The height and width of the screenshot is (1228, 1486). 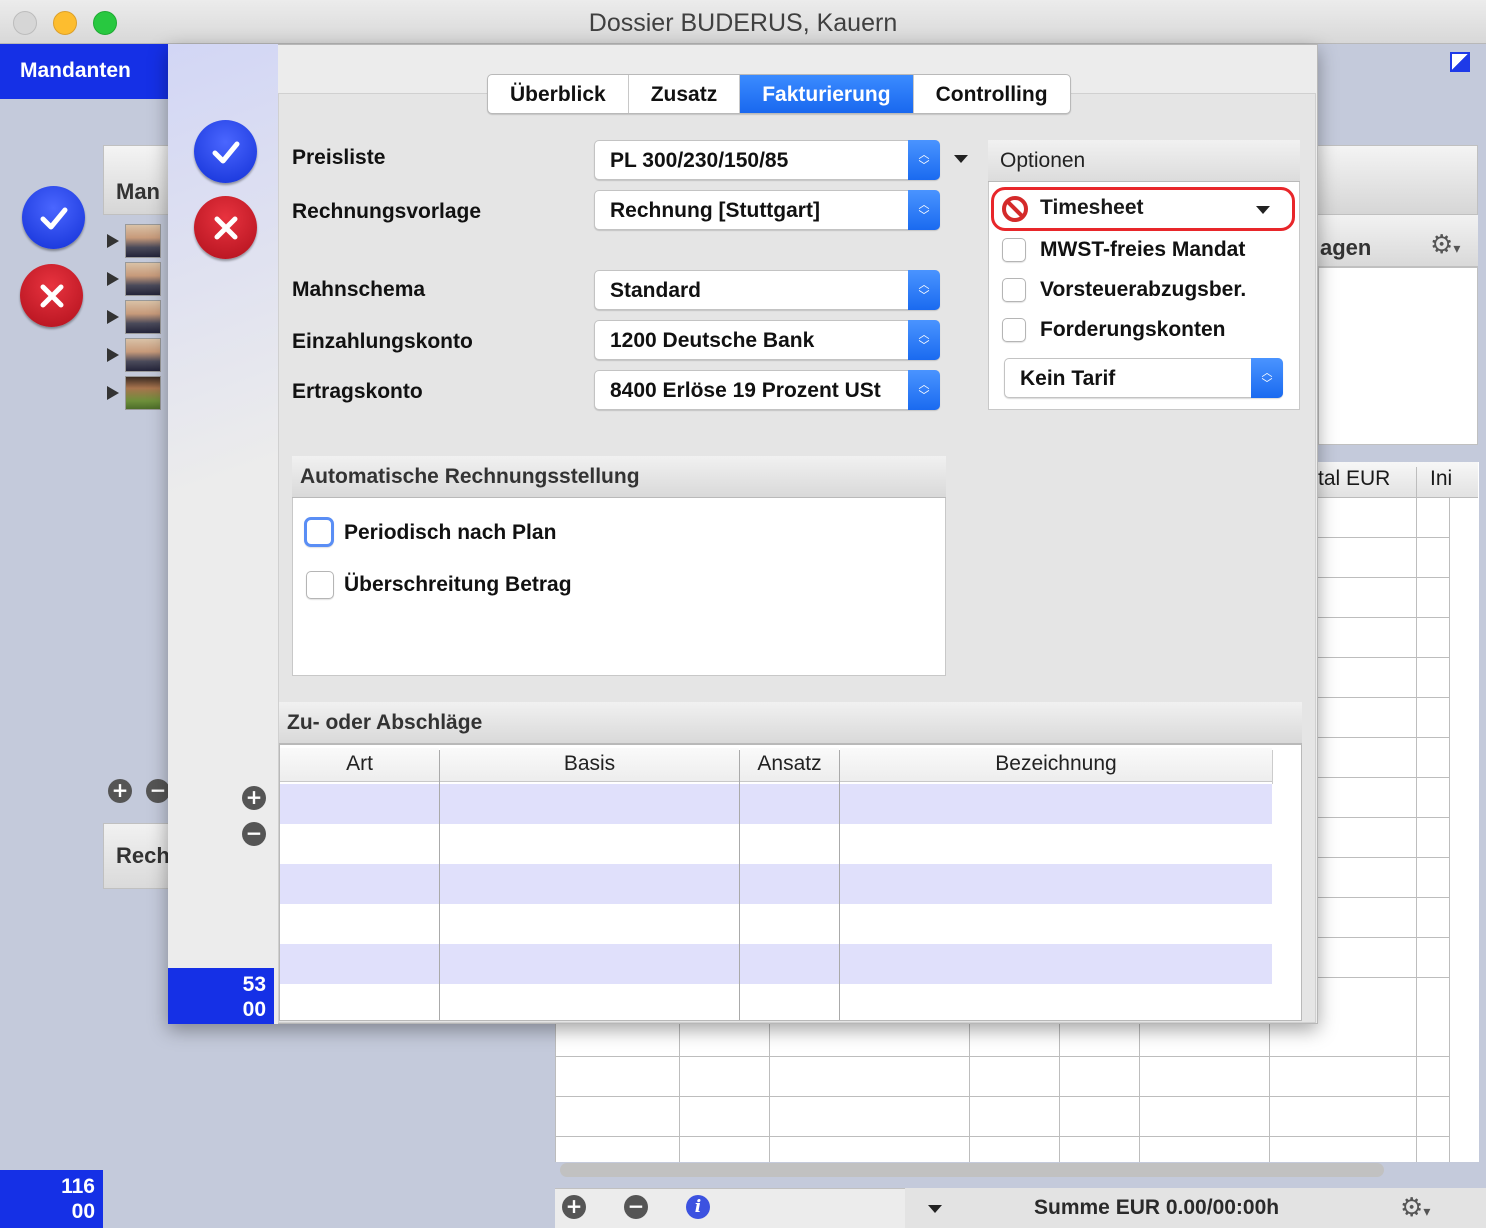 What do you see at coordinates (1015, 209) in the screenshot?
I see `no-entry-icon` at bounding box center [1015, 209].